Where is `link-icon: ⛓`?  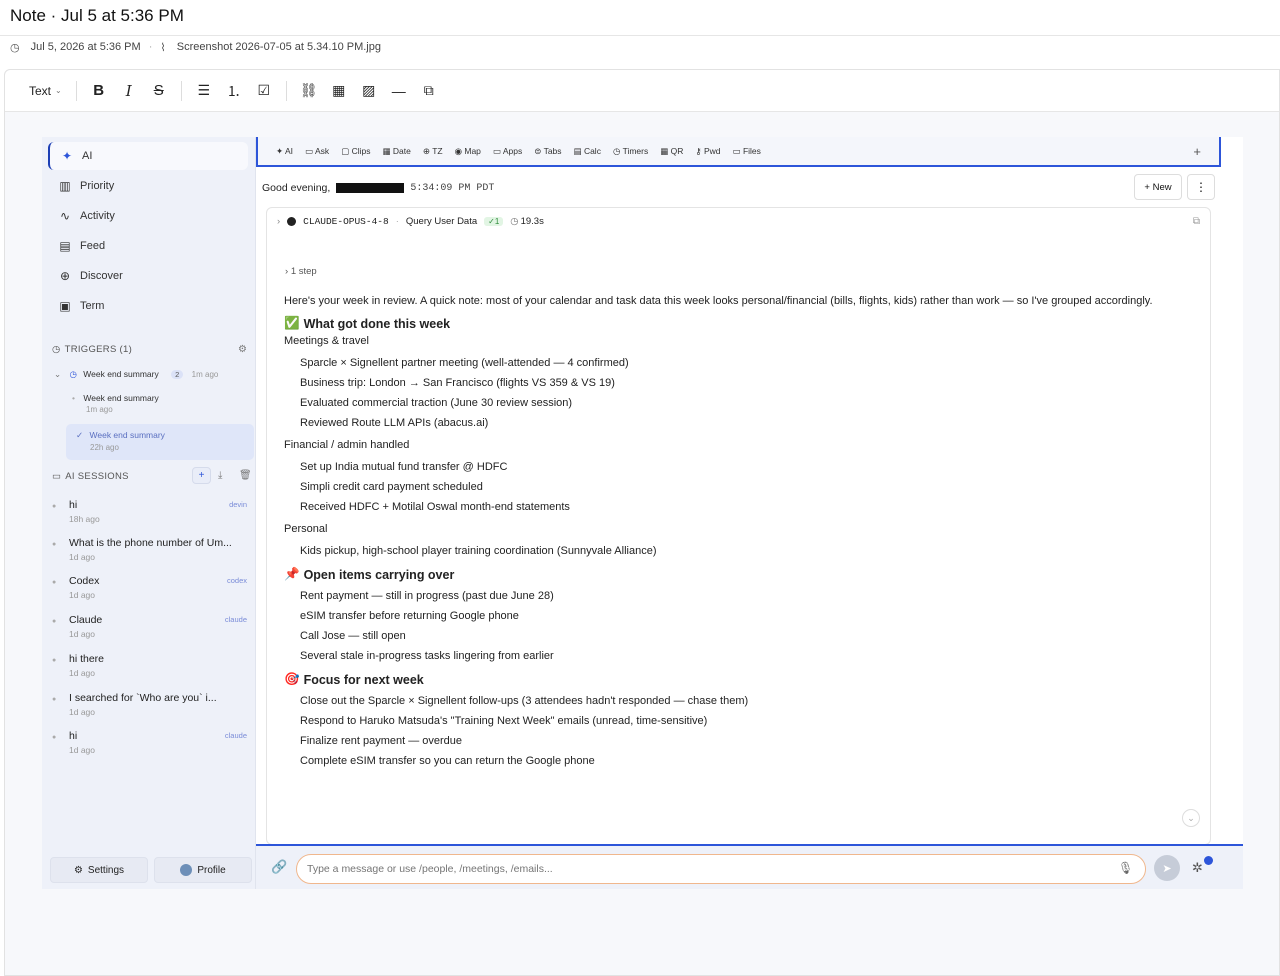
link-icon: ⛓ is located at coordinates (309, 91).